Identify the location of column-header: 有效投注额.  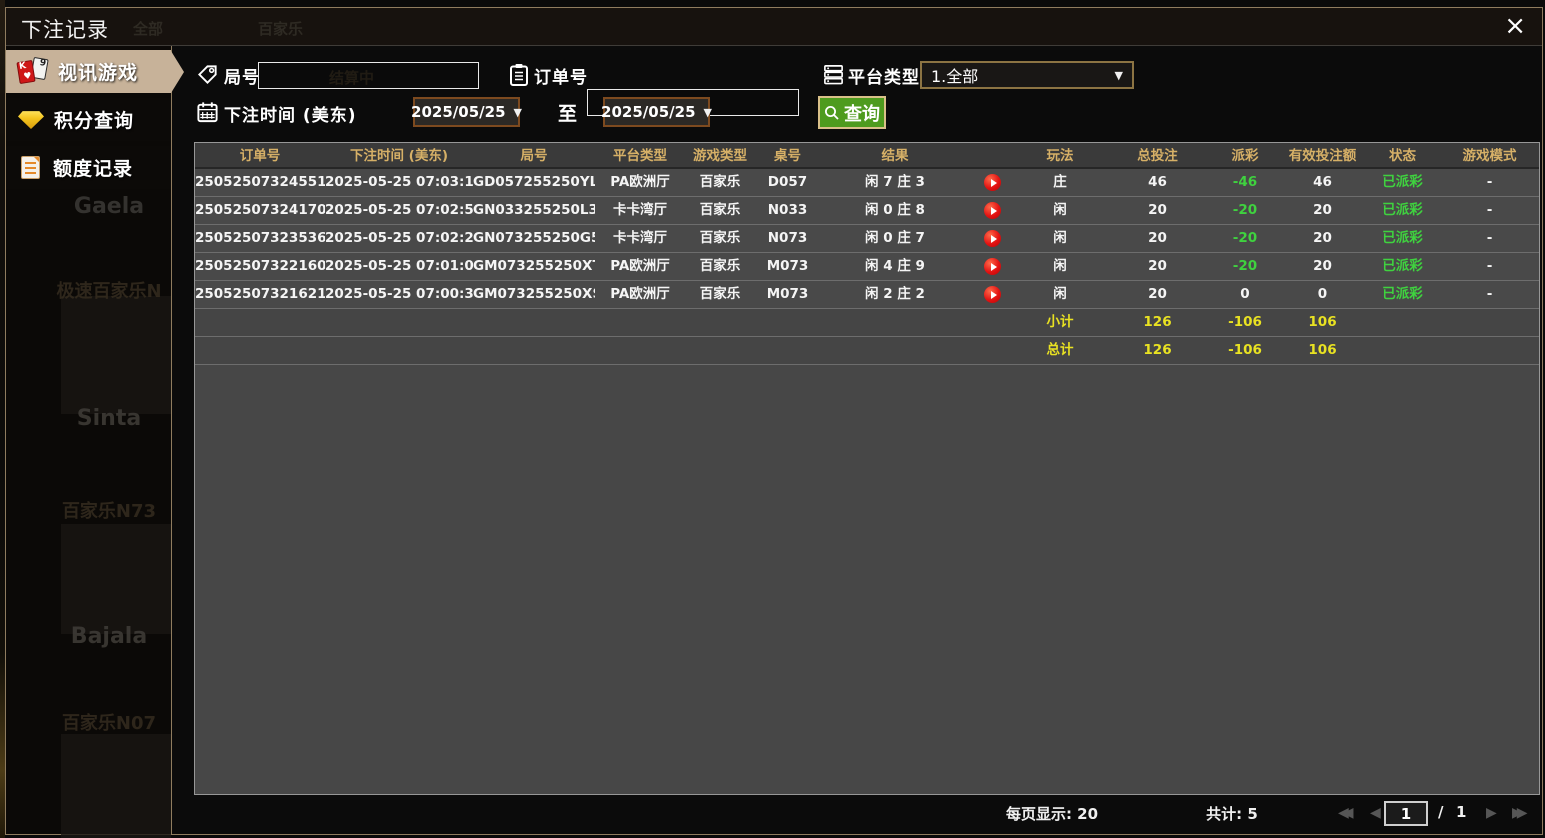
(1322, 156).